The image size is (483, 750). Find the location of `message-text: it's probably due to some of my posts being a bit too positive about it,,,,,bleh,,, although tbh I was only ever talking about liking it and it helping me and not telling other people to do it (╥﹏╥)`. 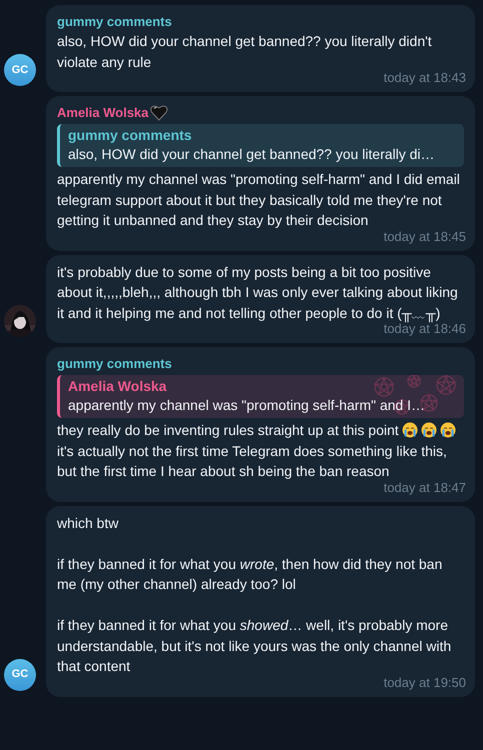

message-text: it's probably due to some of my posts being a bit too positive about it,,,,,bleh,,, although tbh I was only ever talking about liking it and it helping me and not telling other people to do it (╥﹏╥) is located at coordinates (257, 292).